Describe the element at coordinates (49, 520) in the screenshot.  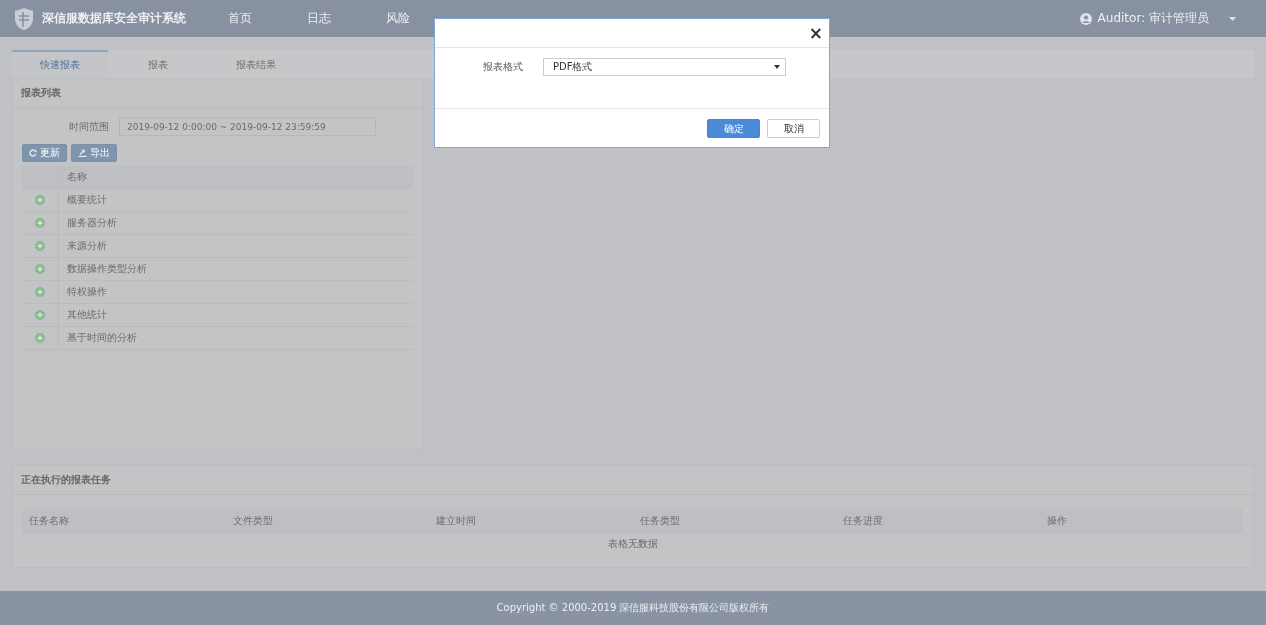
I see `column-header: 任务名称` at that location.